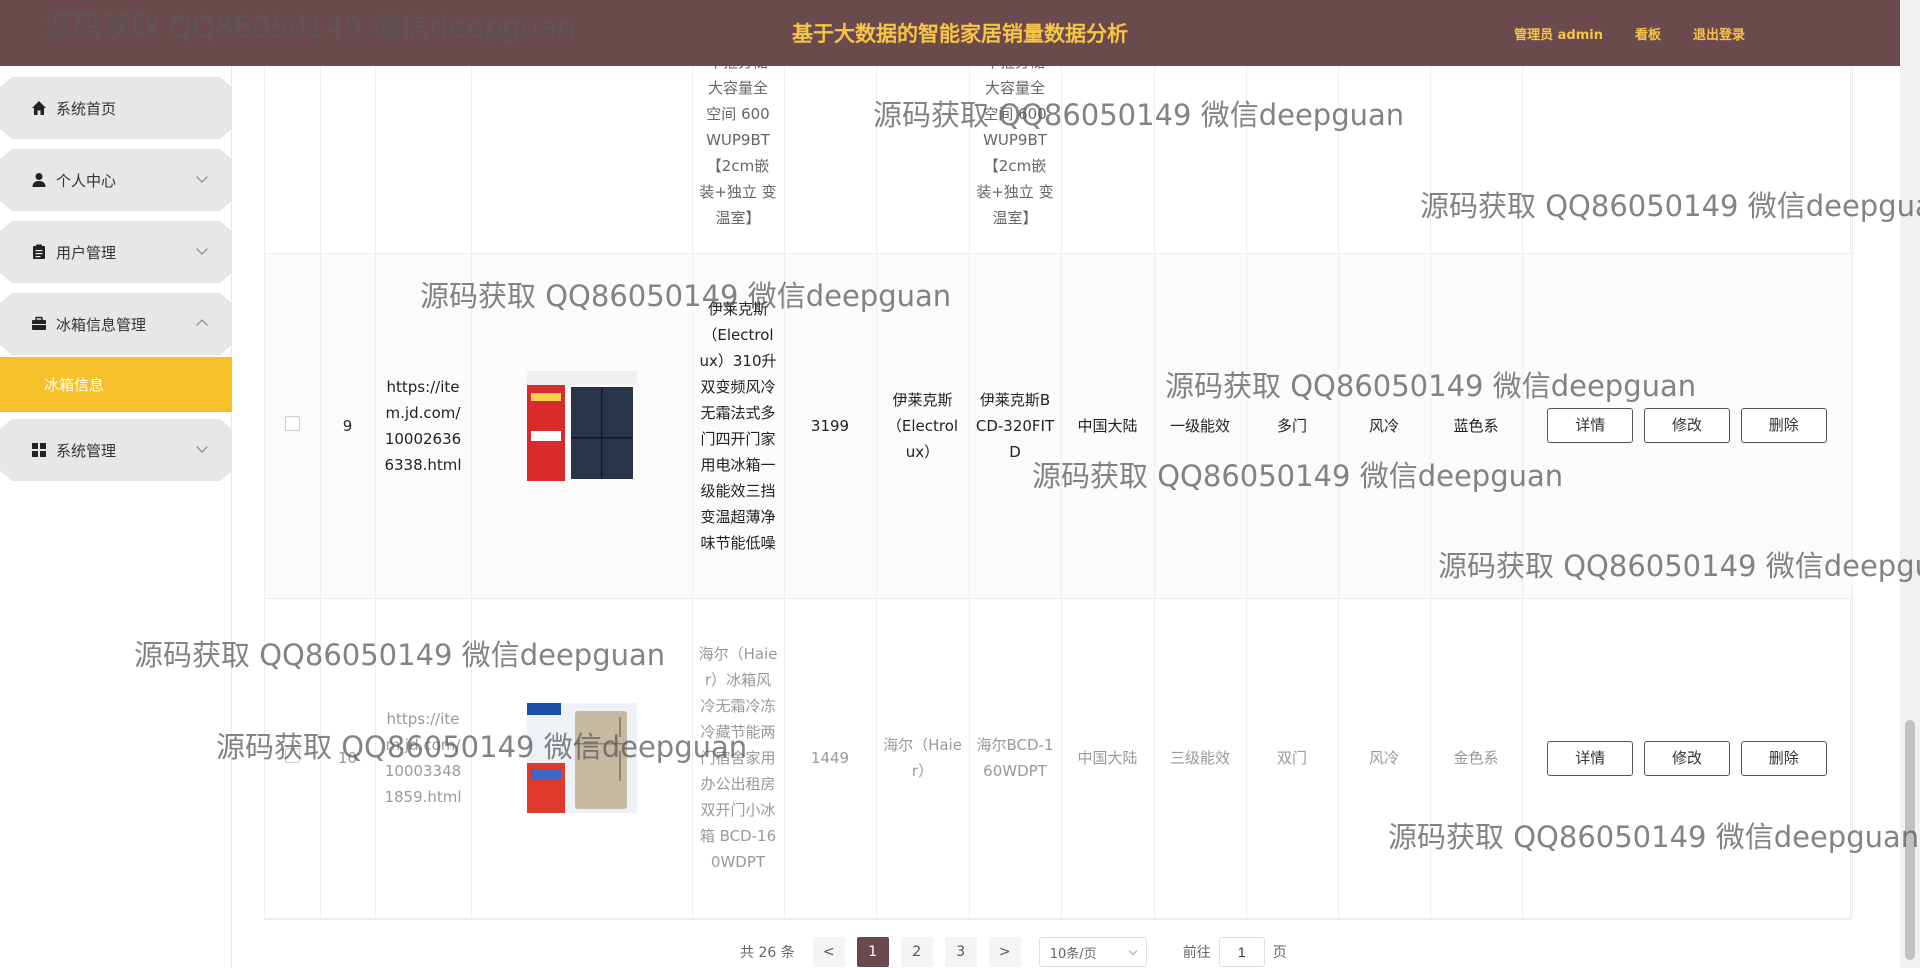 The height and width of the screenshot is (968, 1920). Describe the element at coordinates (830, 758) in the screenshot. I see `cell-price: 1449` at that location.